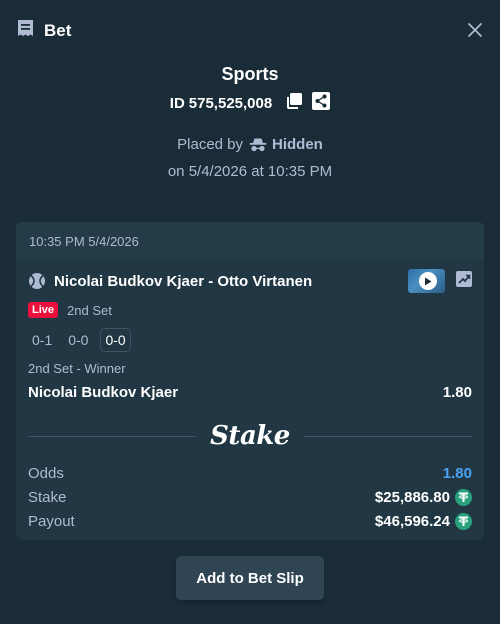 The image size is (500, 624). I want to click on brand-divider: Stake, so click(250, 436).